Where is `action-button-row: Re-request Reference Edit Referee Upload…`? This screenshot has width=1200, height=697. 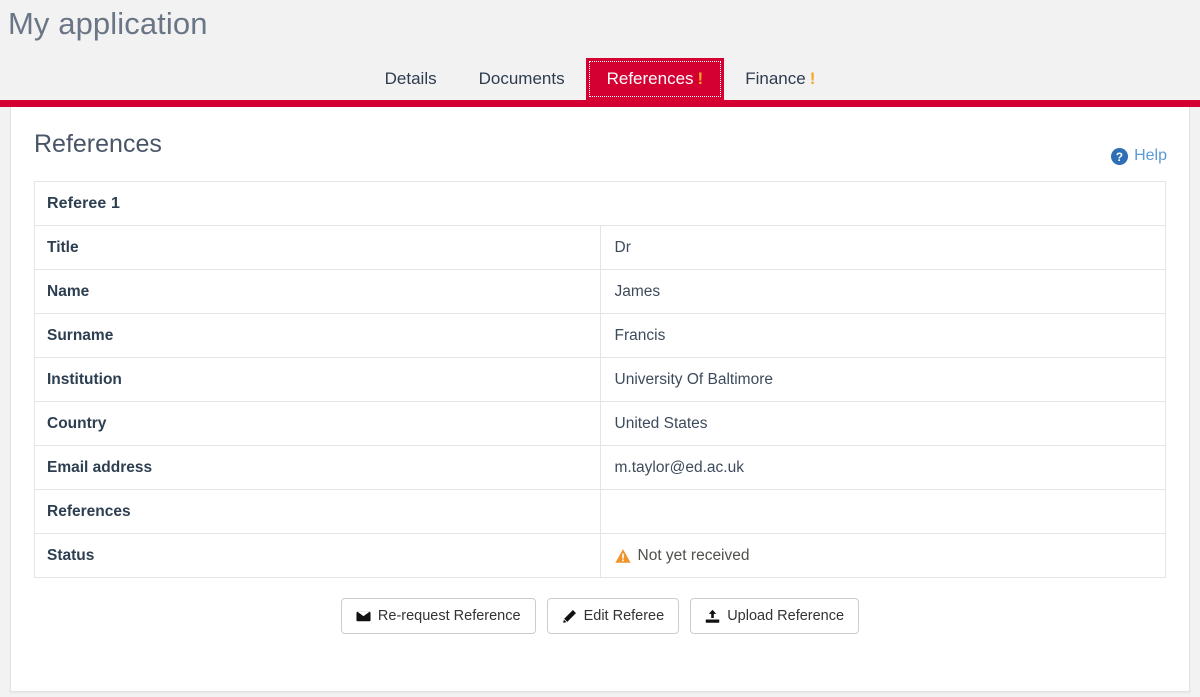
action-button-row: Re-request Reference Edit Referee Upload… is located at coordinates (600, 616).